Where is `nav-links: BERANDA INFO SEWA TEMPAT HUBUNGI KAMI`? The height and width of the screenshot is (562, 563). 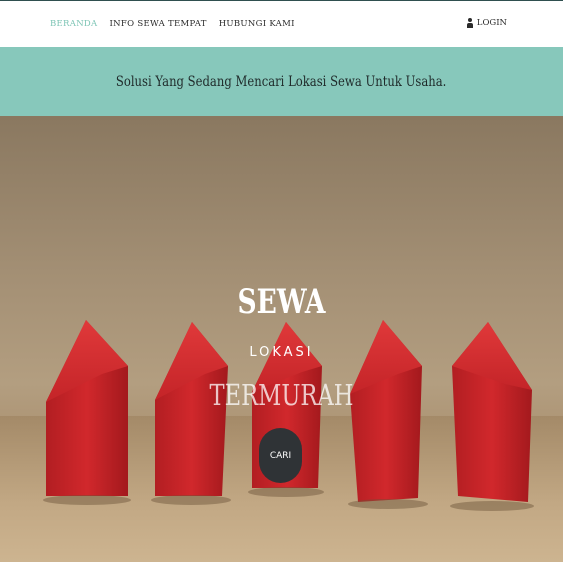 nav-links: BERANDA INFO SEWA TEMPAT HUBUNGI KAMI is located at coordinates (172, 24).